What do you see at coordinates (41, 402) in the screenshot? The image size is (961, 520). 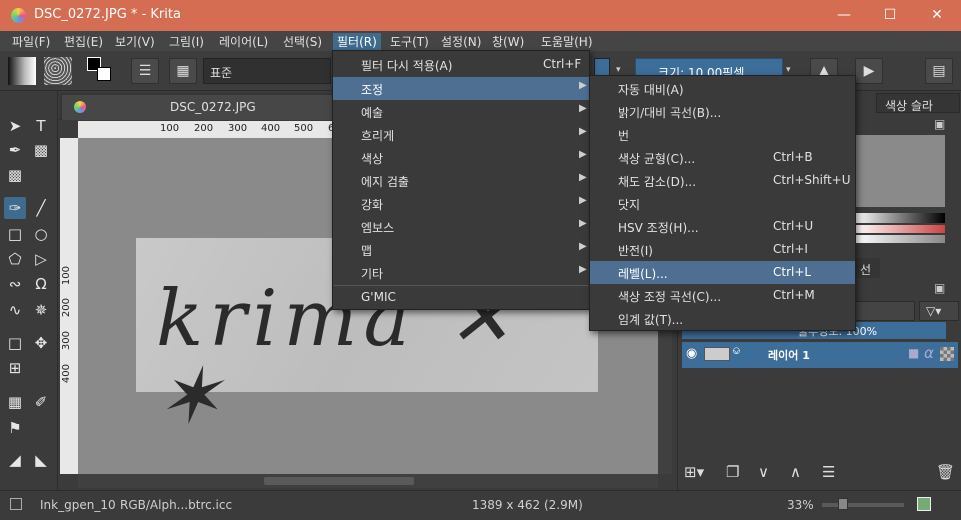 I see `color-picker-icon: ✐` at bounding box center [41, 402].